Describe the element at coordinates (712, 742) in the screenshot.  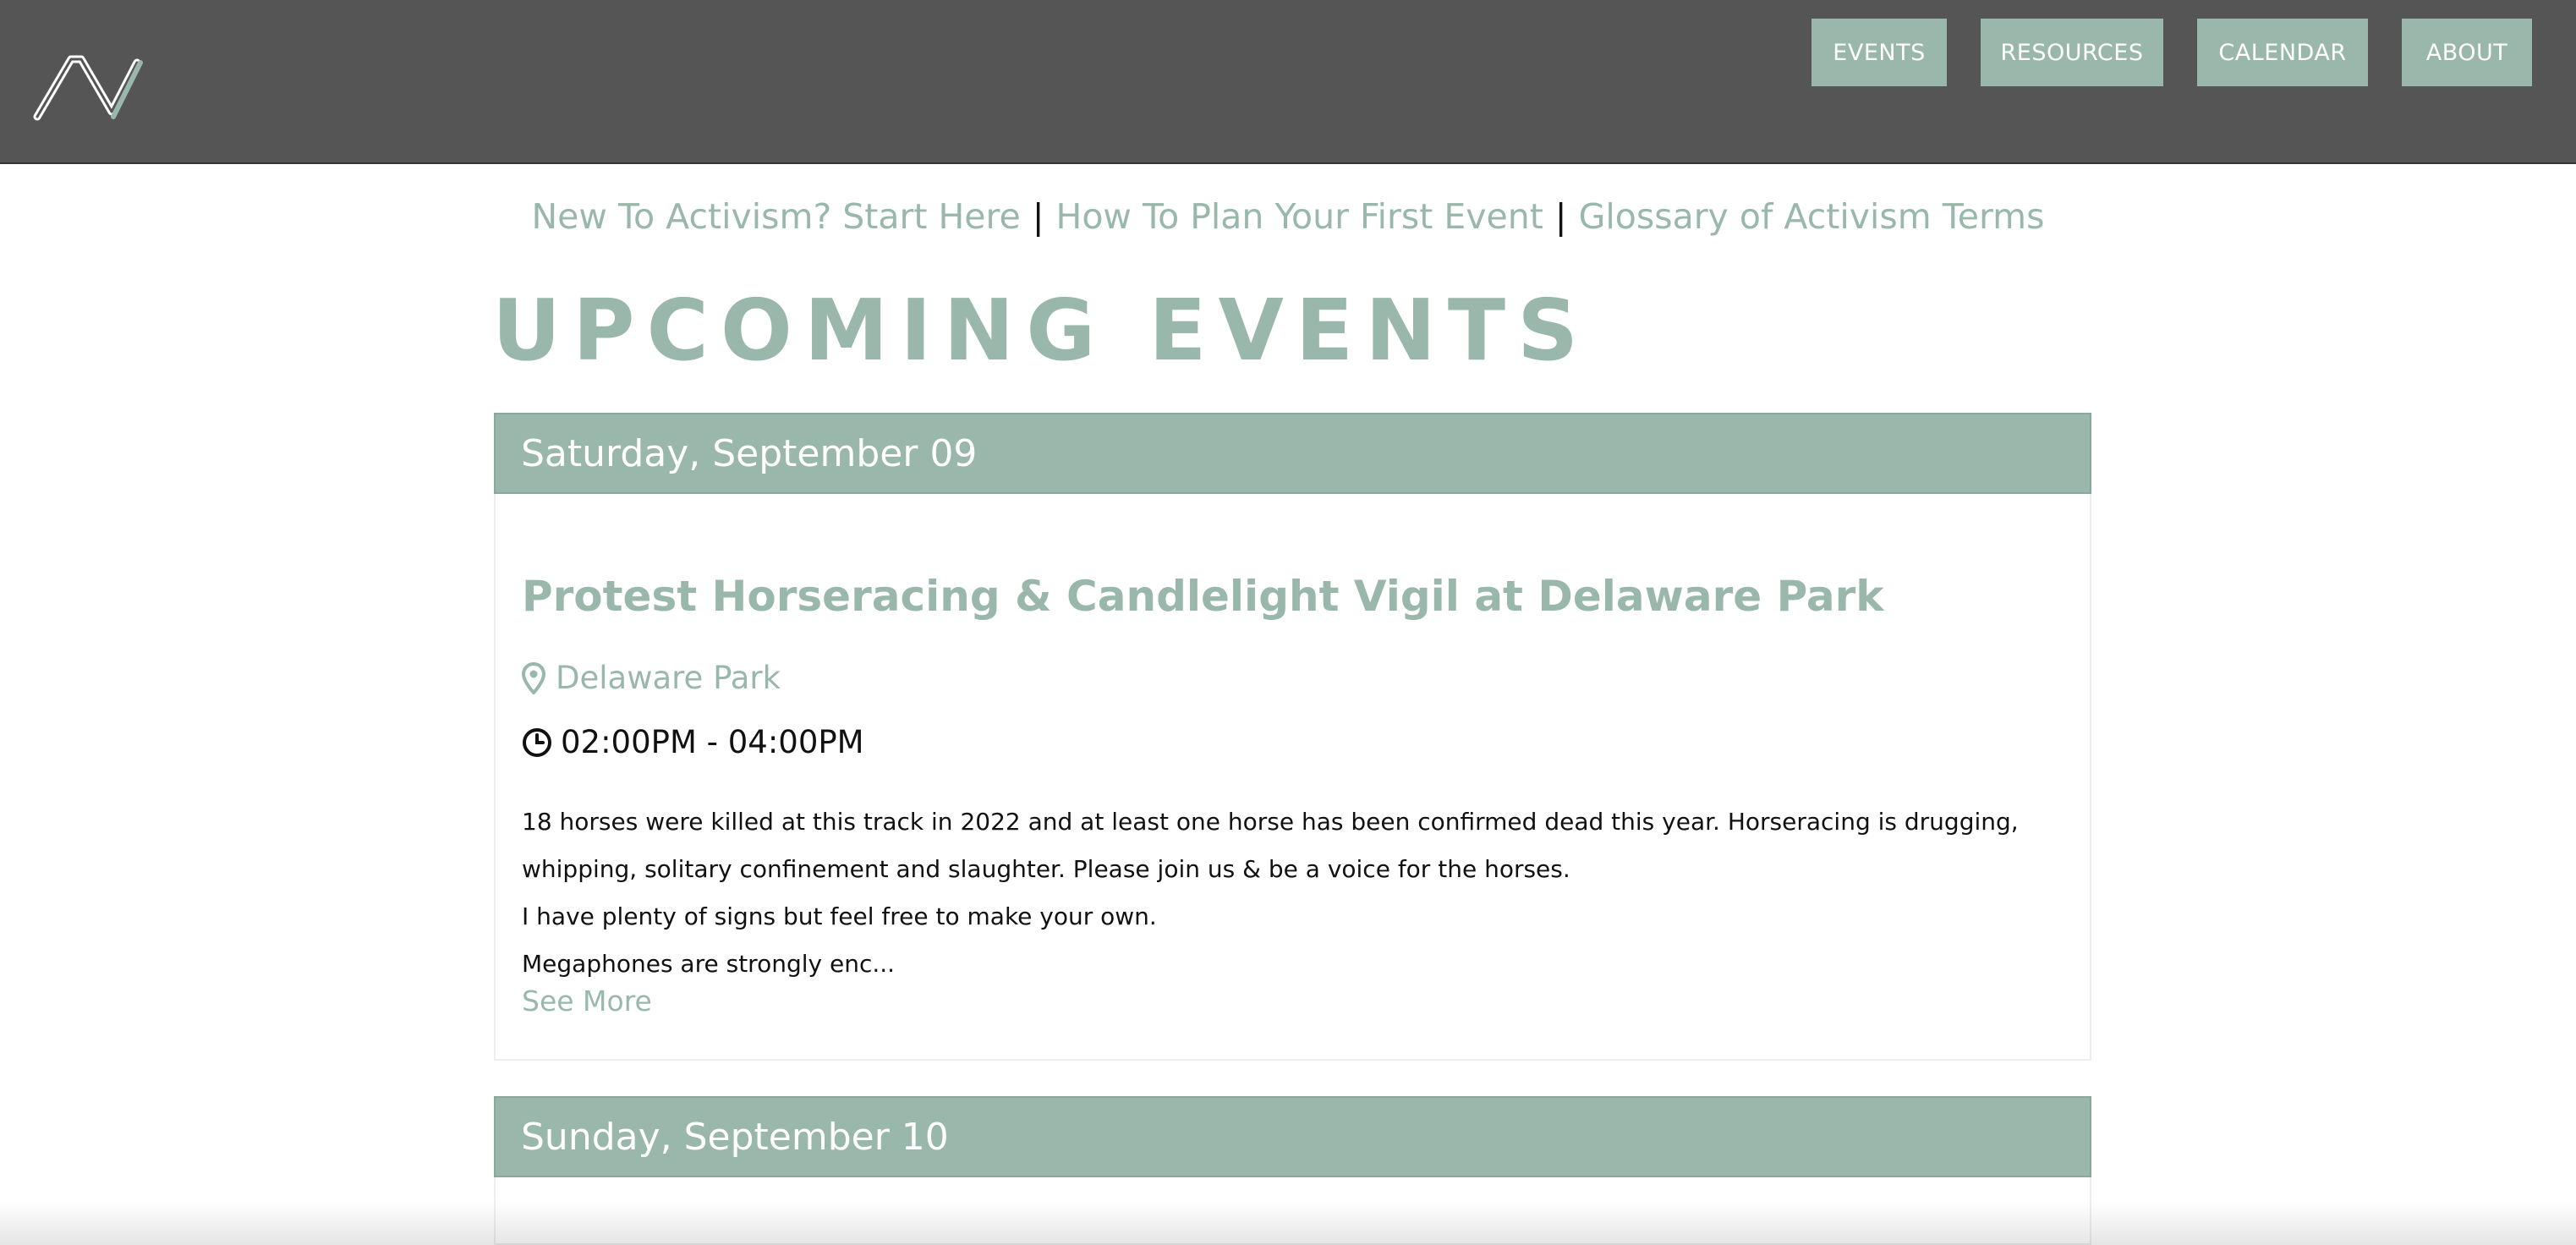
I see `event-time-label: 02:00PM - 04:00PM` at that location.